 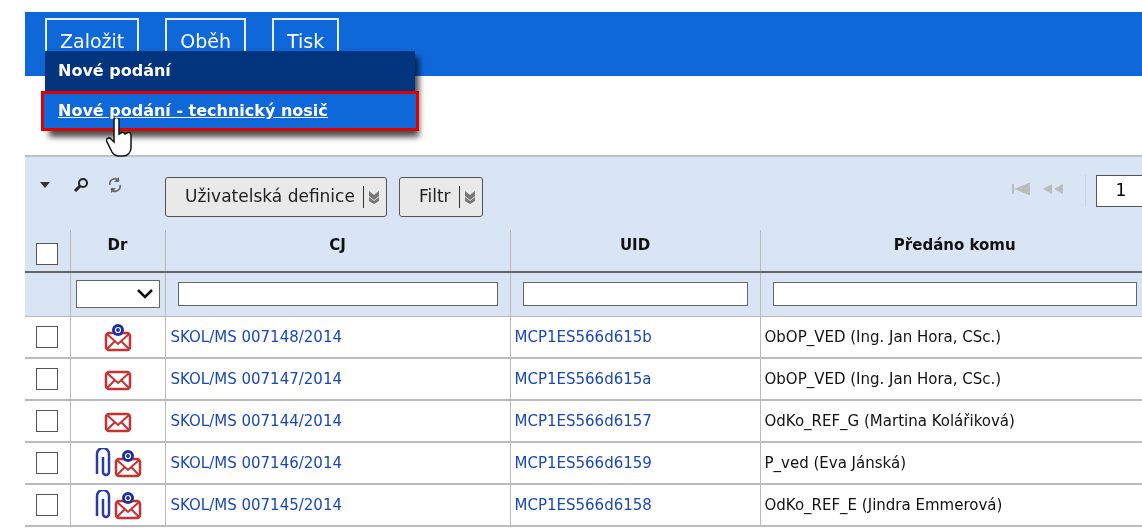 I want to click on reference-link: SKOL/MS 007147/2014, so click(x=256, y=378).